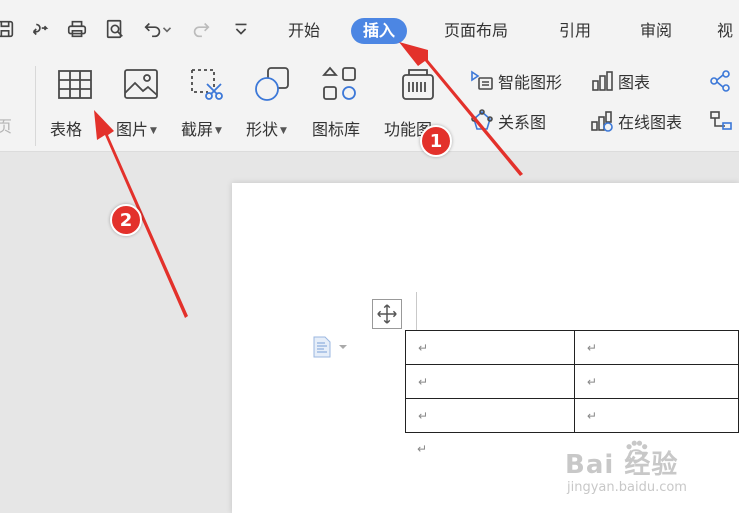 The width and height of the screenshot is (739, 513). Describe the element at coordinates (482, 119) in the screenshot. I see `relation-graph-icon` at that location.